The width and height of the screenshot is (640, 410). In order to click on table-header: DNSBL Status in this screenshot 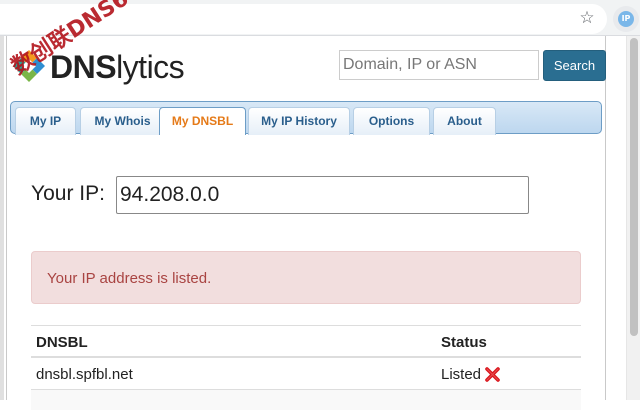, I will do `click(306, 341)`.